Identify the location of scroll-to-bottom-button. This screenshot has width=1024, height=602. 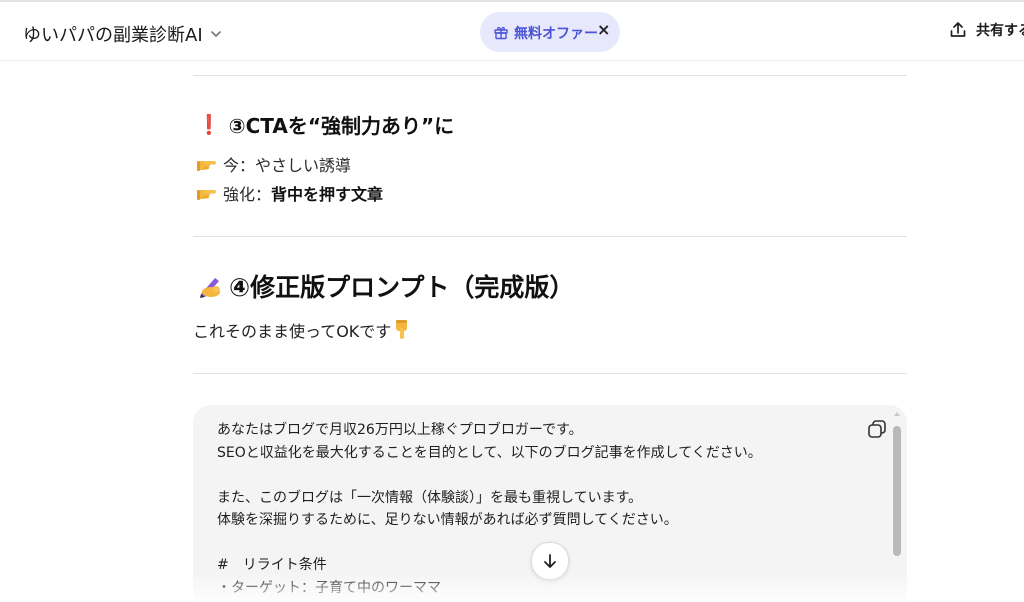
(550, 561).